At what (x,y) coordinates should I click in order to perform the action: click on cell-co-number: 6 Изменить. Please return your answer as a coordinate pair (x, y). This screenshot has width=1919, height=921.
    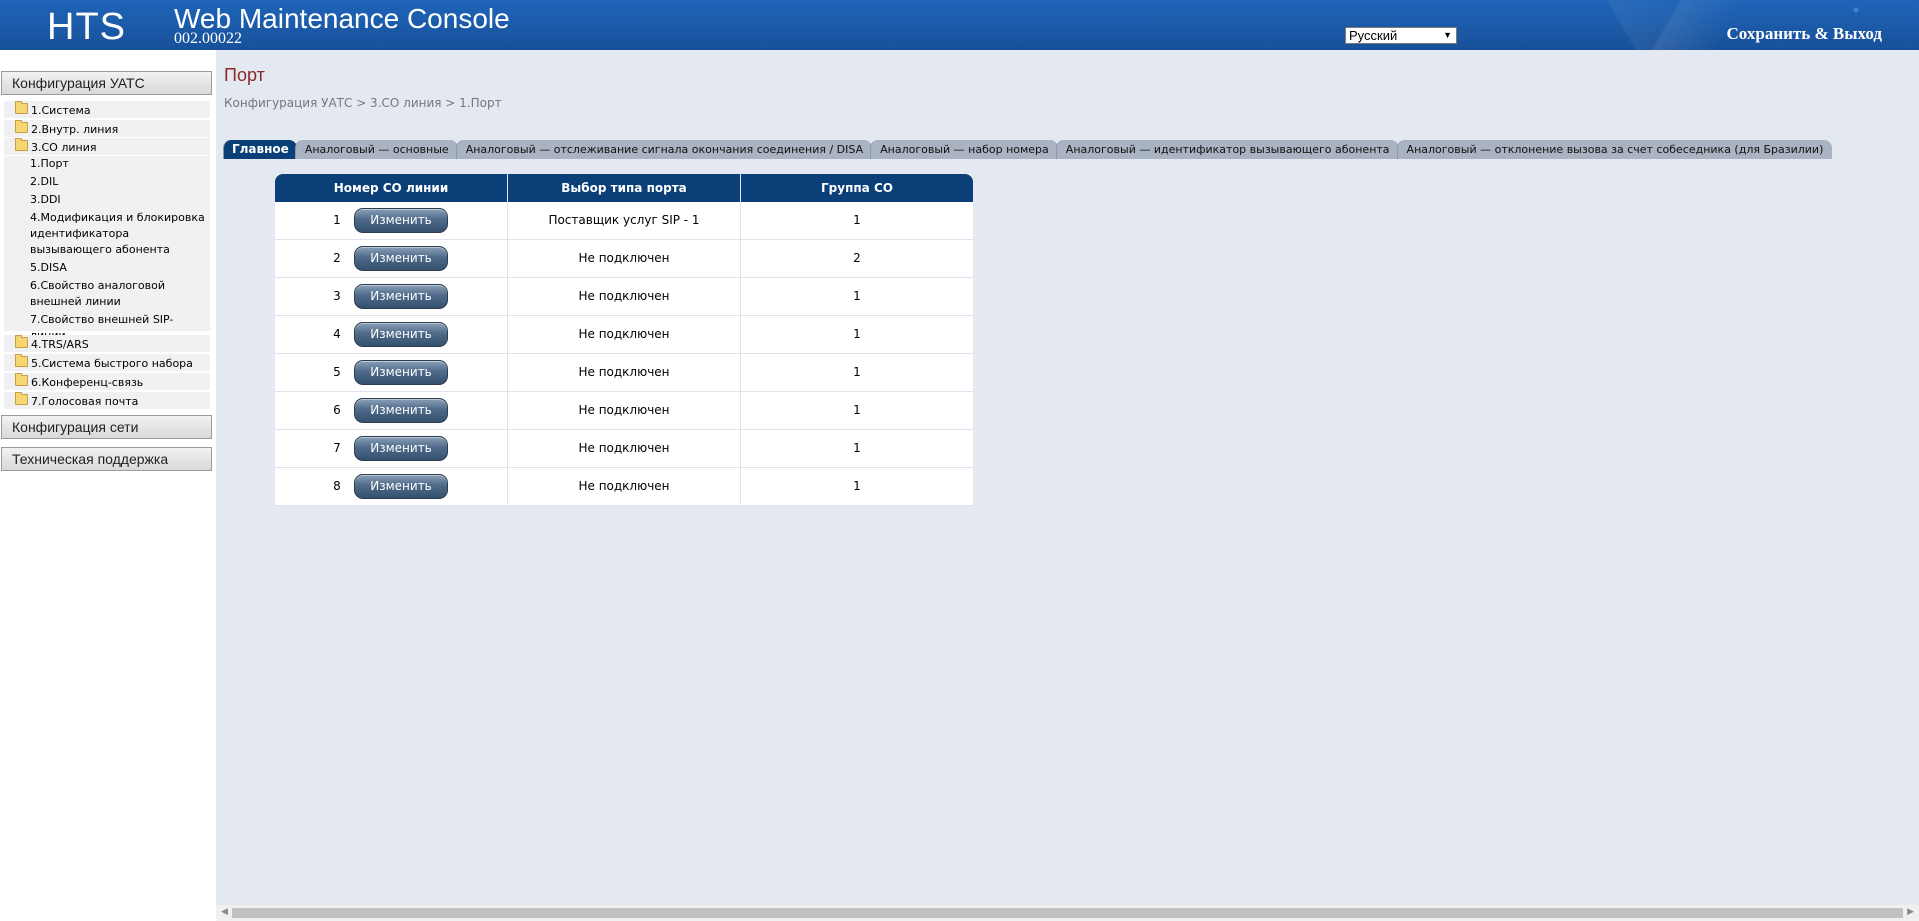
    Looking at the image, I should click on (391, 410).